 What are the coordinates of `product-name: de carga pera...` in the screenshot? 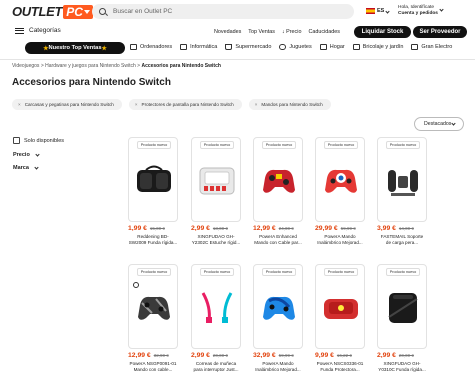 It's located at (402, 243).